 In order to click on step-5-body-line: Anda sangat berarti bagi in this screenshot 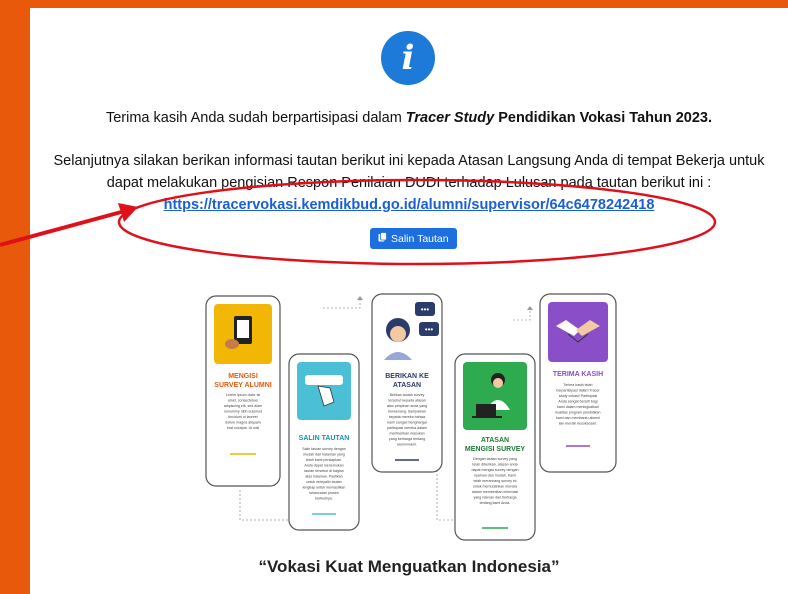, I will do `click(577, 402)`.